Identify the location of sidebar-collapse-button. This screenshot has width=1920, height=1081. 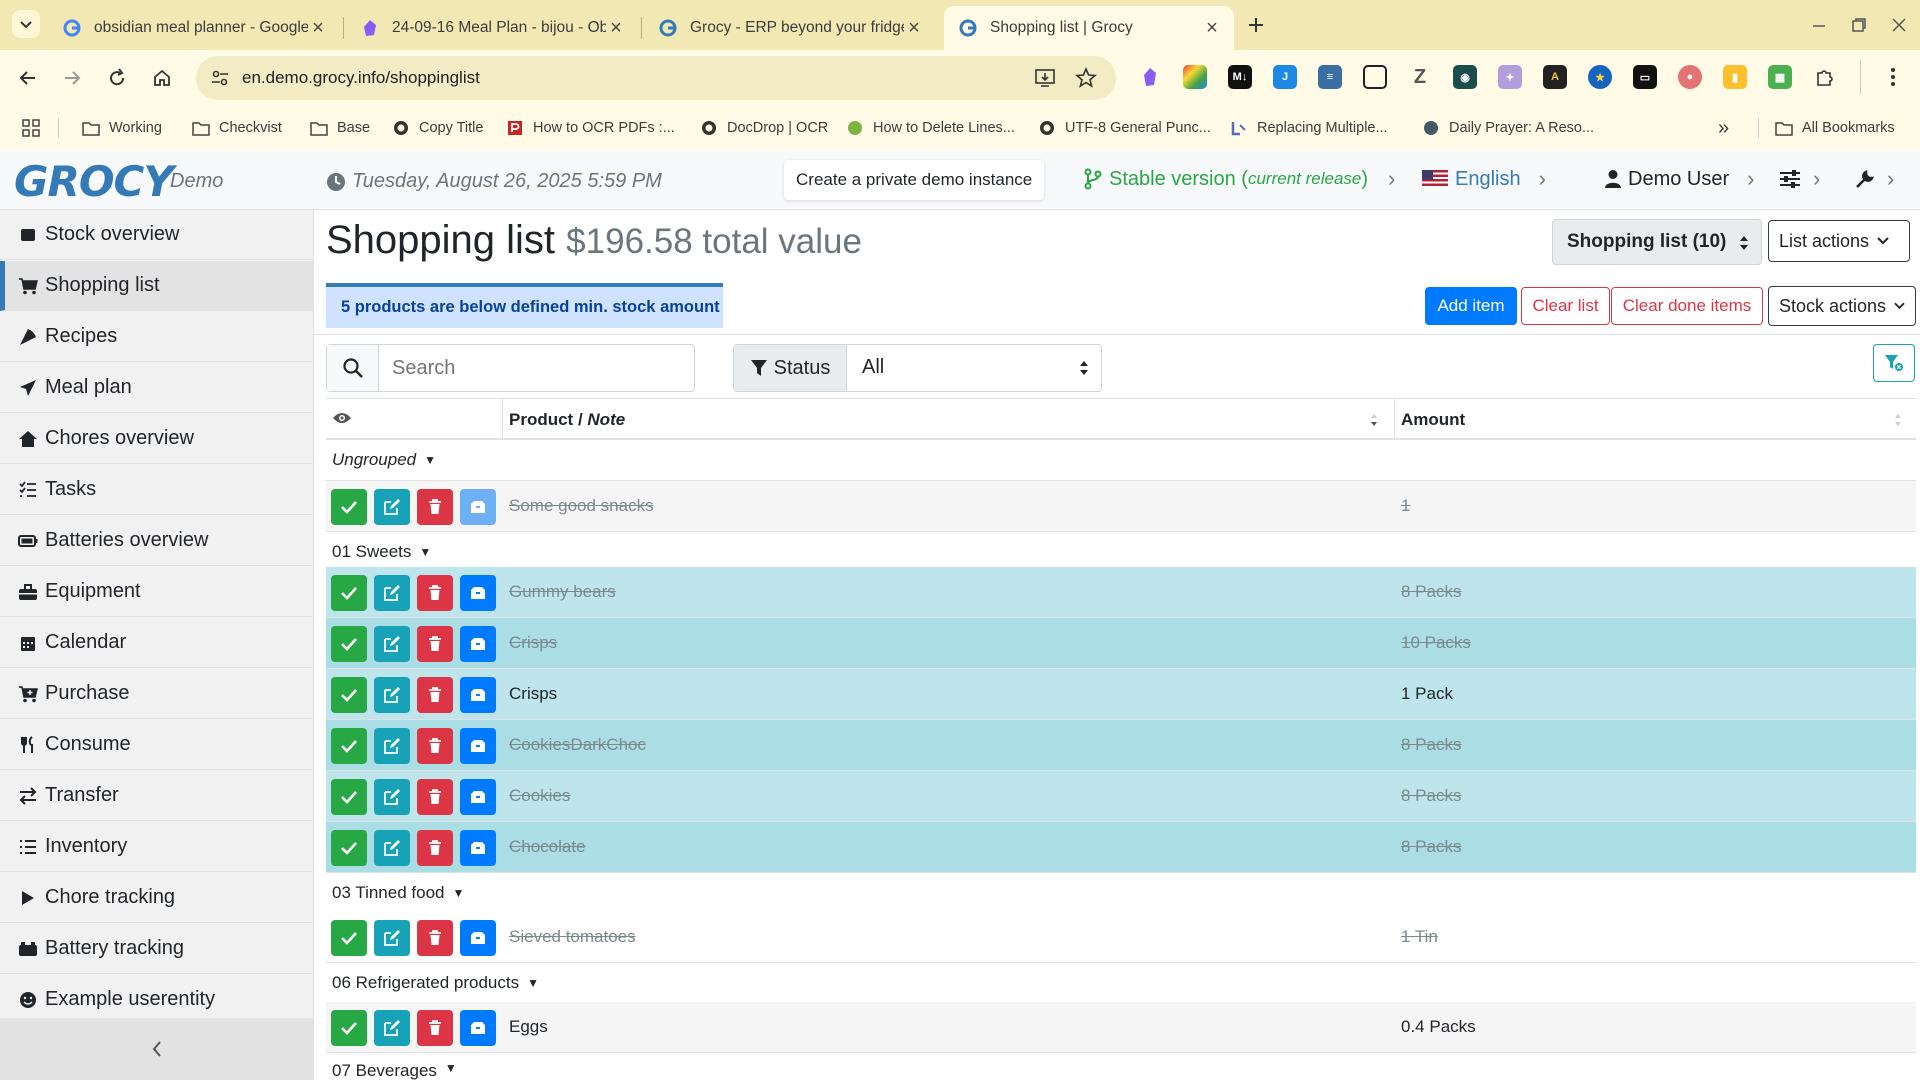
(157, 1049).